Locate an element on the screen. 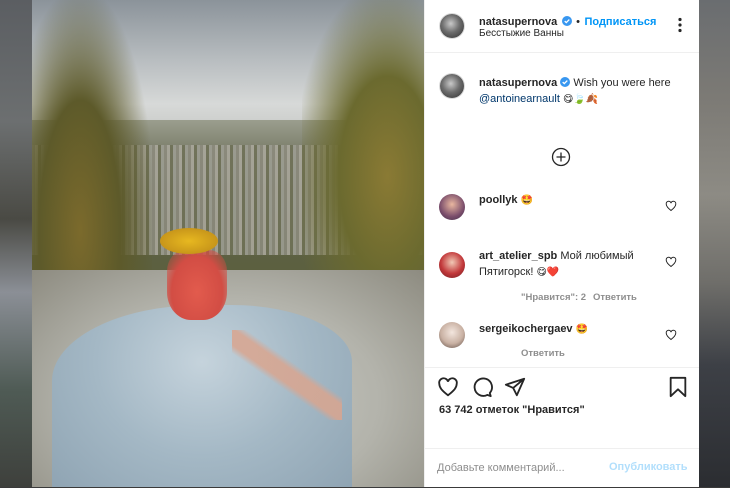 This screenshot has height=488, width=730. follow-button: Подписаться is located at coordinates (620, 22).